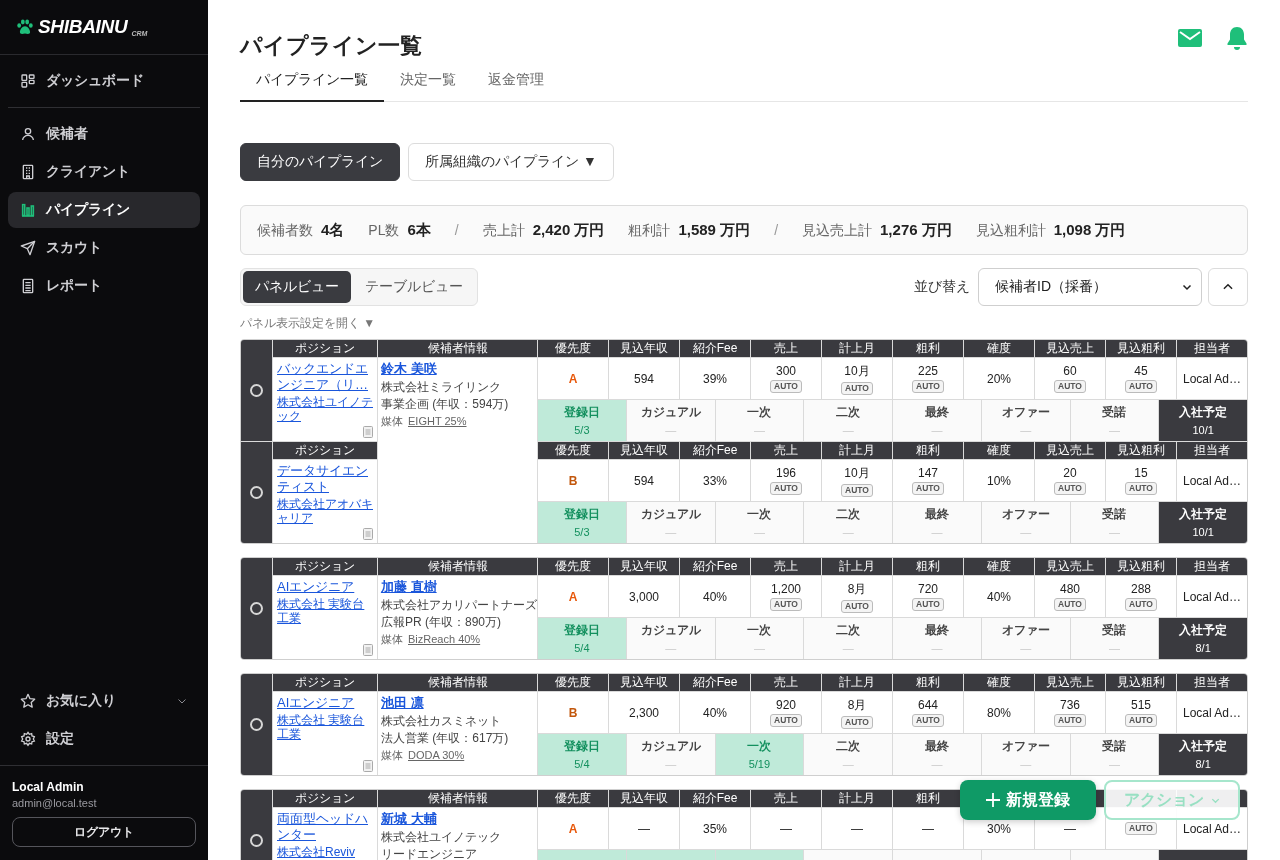 The image size is (1280, 860). Describe the element at coordinates (320, 162) in the screenshot. I see `scope-button: 自分のパイプライン` at that location.